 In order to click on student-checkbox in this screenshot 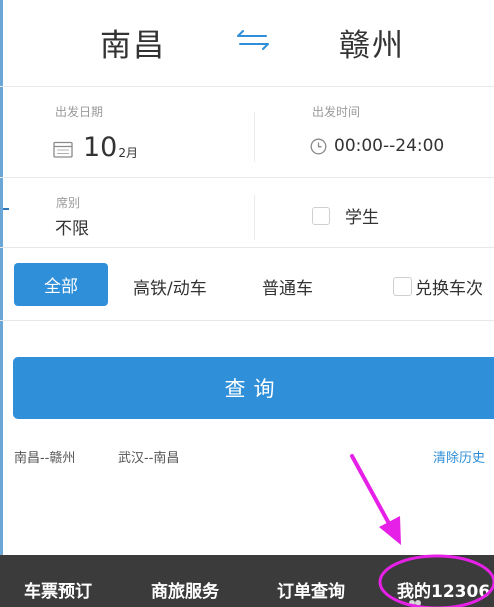, I will do `click(321, 215)`.